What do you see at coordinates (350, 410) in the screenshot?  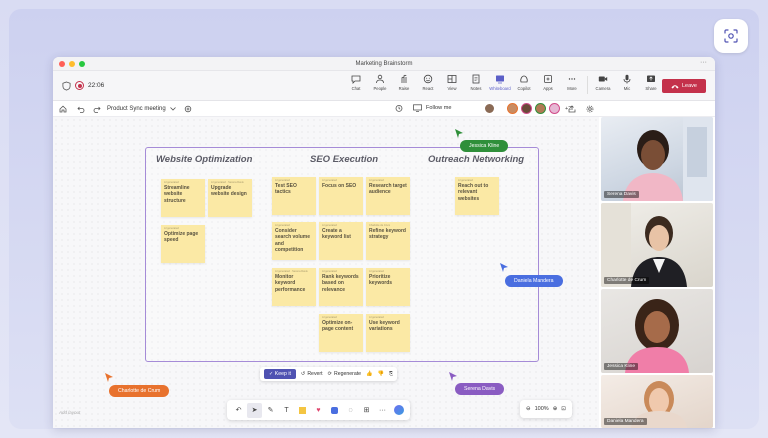 I see `lasso-tool-icon: ◌` at bounding box center [350, 410].